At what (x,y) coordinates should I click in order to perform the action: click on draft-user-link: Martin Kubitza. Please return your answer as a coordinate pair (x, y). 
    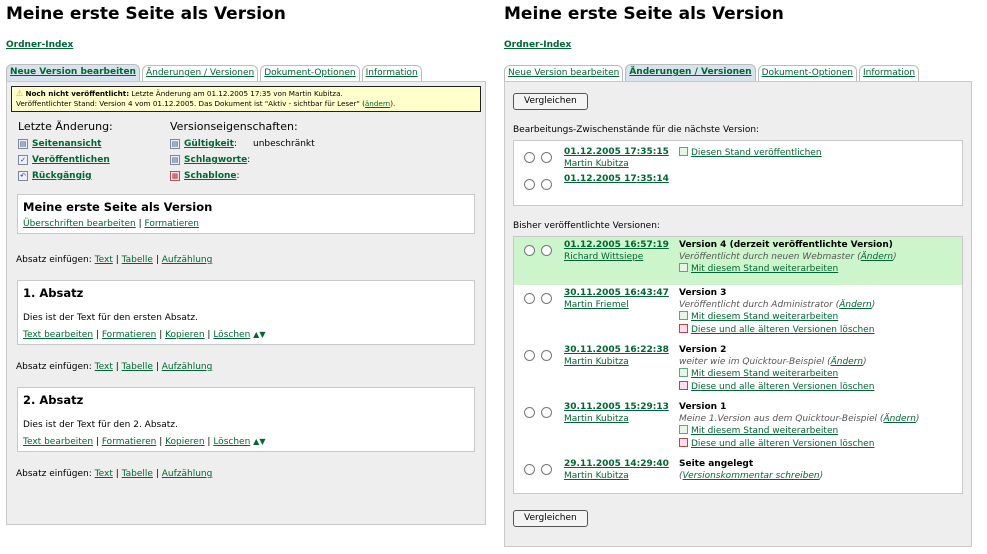
    Looking at the image, I should click on (596, 164).